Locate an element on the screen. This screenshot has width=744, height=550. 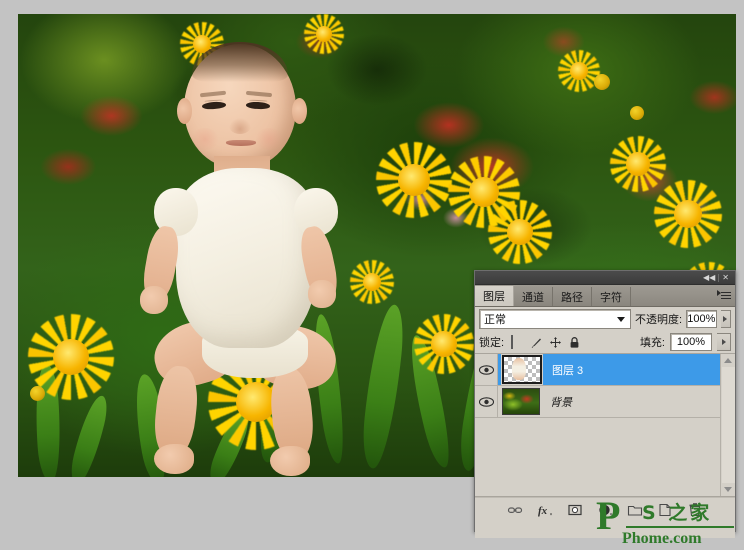
baby-hand-right is located at coordinates (322, 294).